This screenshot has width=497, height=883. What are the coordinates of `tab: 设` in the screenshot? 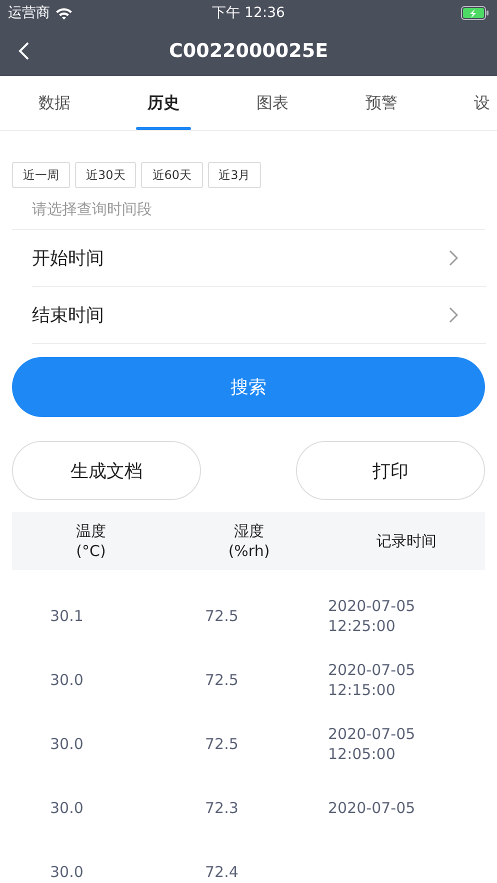 It's located at (466, 103).